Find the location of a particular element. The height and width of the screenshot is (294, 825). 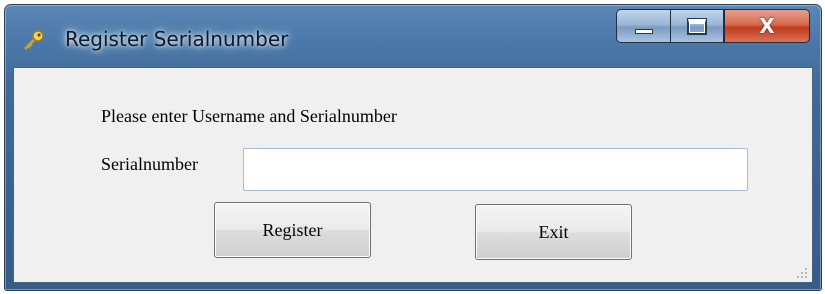

maximize-button is located at coordinates (697, 26).